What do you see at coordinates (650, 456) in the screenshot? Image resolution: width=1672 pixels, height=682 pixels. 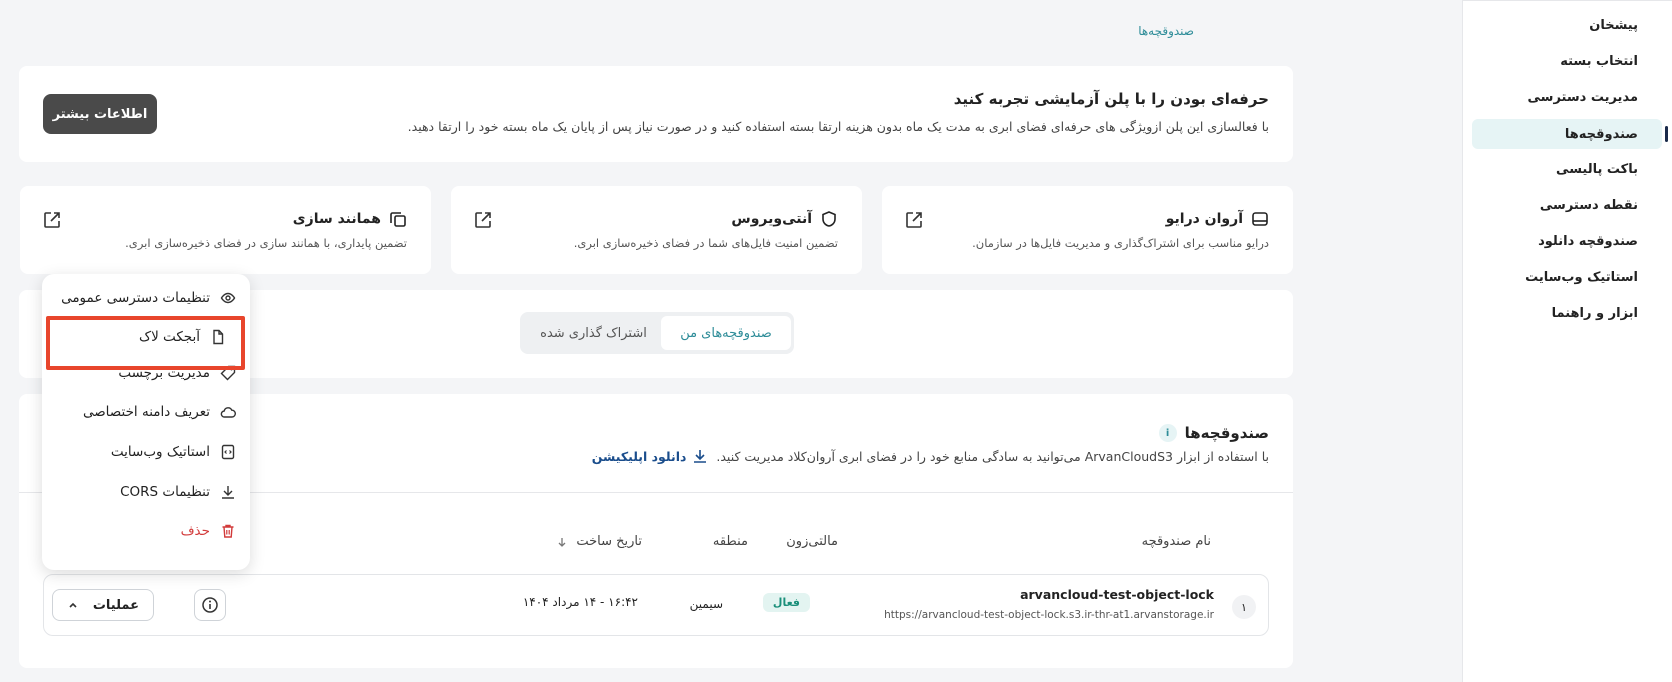 I see `download-app-link: دانلود اپلیکیشن` at bounding box center [650, 456].